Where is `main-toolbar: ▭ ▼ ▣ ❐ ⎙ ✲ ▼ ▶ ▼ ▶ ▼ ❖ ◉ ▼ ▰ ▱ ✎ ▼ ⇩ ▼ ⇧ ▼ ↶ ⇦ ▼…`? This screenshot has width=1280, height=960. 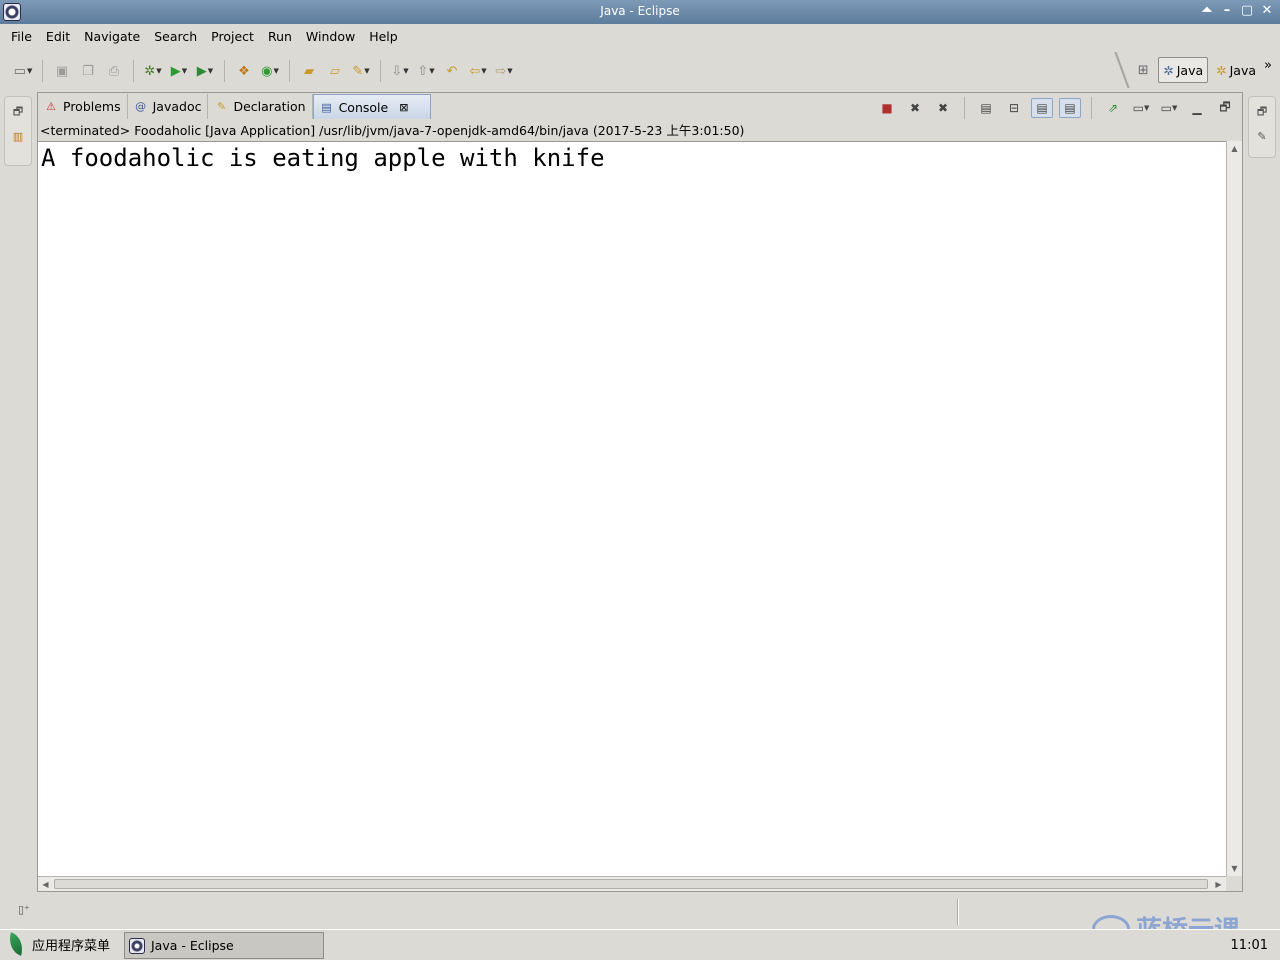
main-toolbar: ▭ ▼ ▣ ❐ ⎙ ✲ ▼ ▶ ▼ ▶ ▼ ❖ ◉ ▼ ▰ ▱ ✎ ▼ ⇩ ▼ ⇧ ▼ ↶ ⇦ ▼… is located at coordinates (640, 70).